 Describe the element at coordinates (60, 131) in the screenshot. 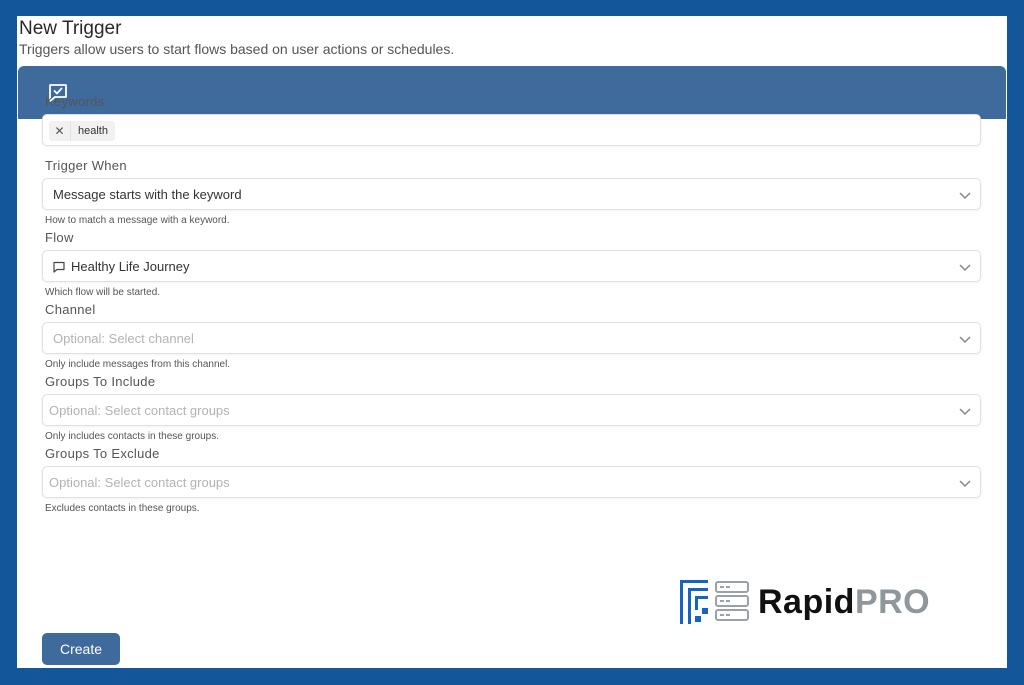

I see `remove-tag-icon: ✕` at that location.